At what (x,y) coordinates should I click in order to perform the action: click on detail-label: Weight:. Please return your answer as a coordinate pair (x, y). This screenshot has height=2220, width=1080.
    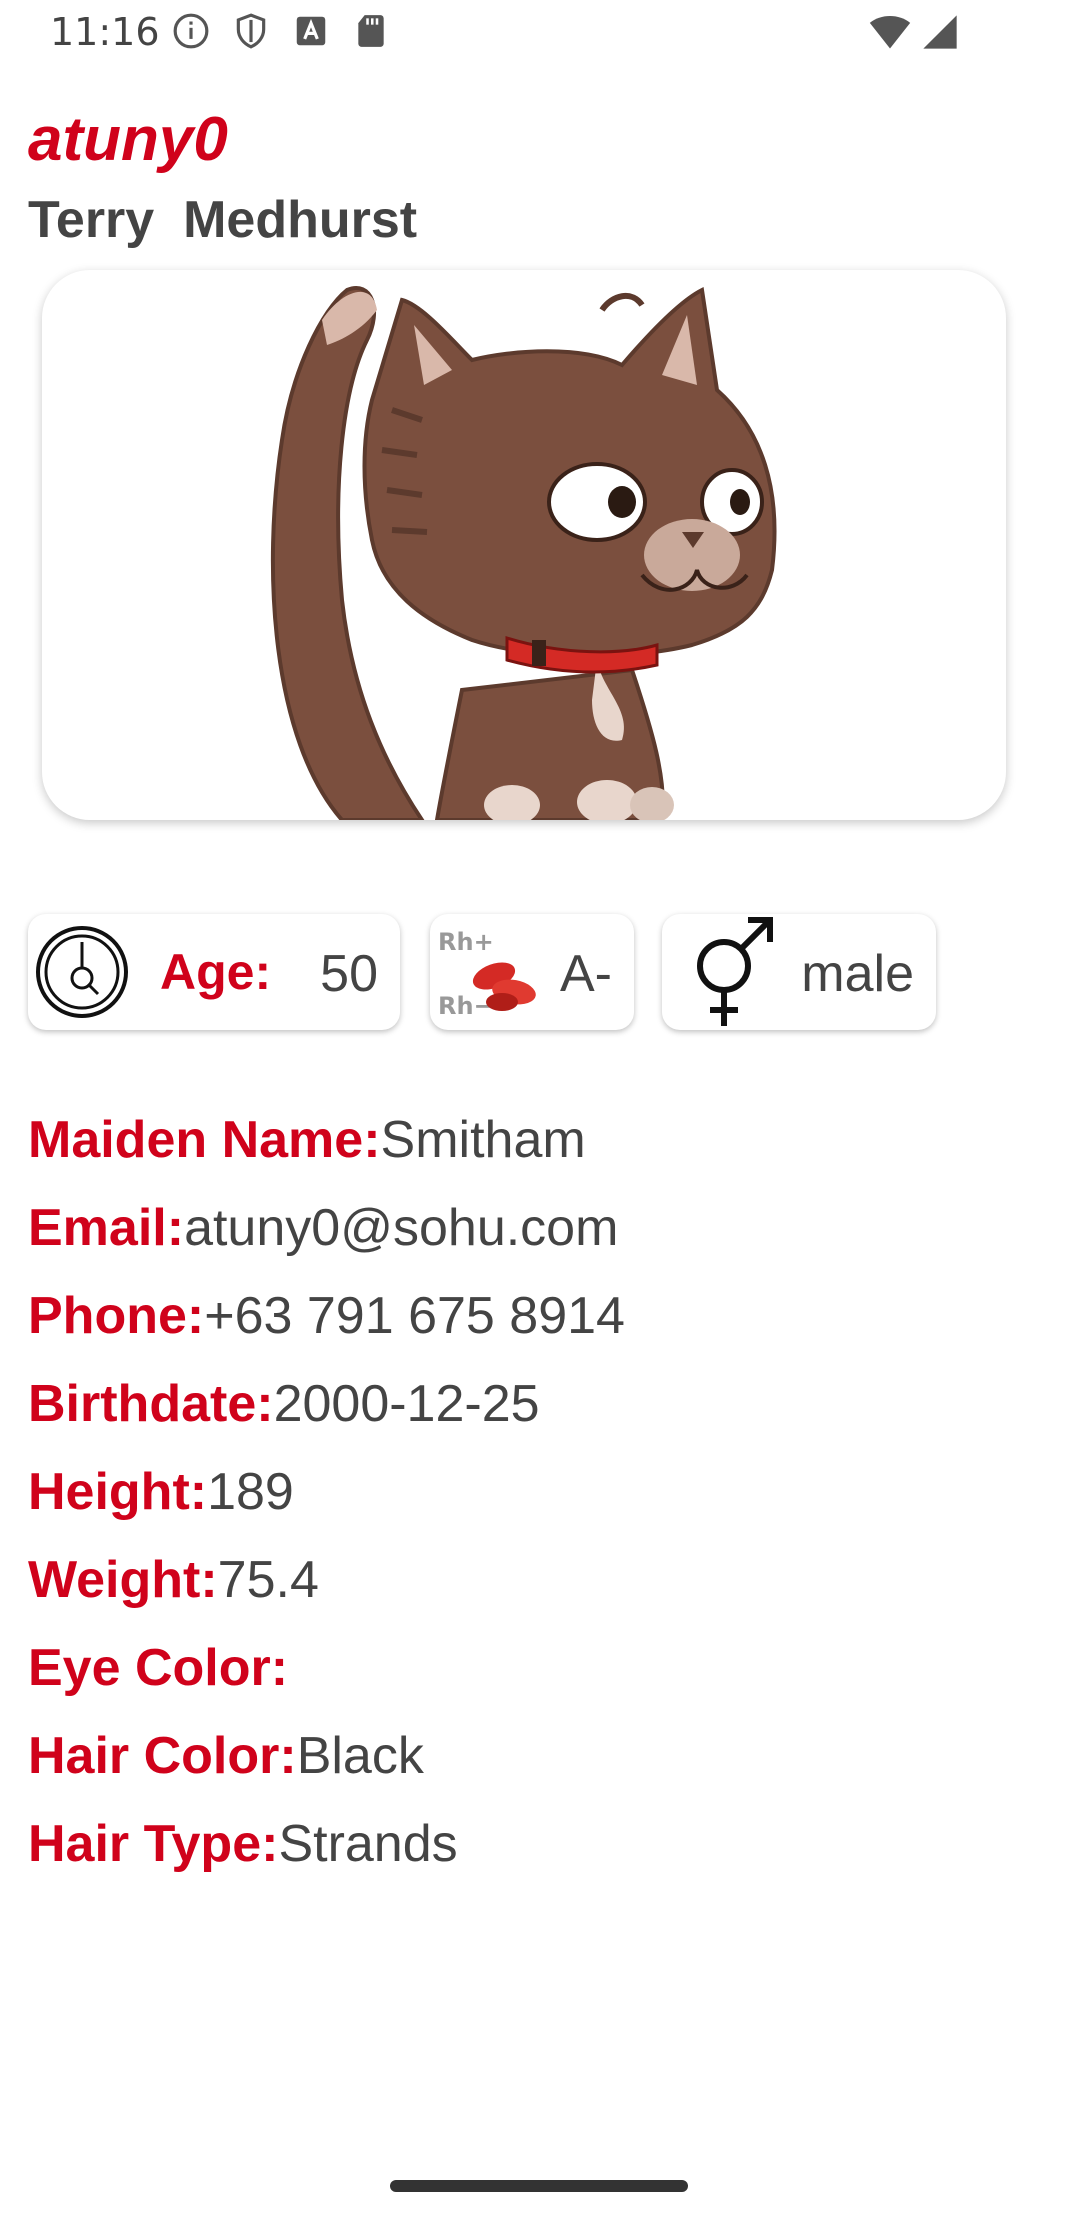
    Looking at the image, I should click on (123, 1580).